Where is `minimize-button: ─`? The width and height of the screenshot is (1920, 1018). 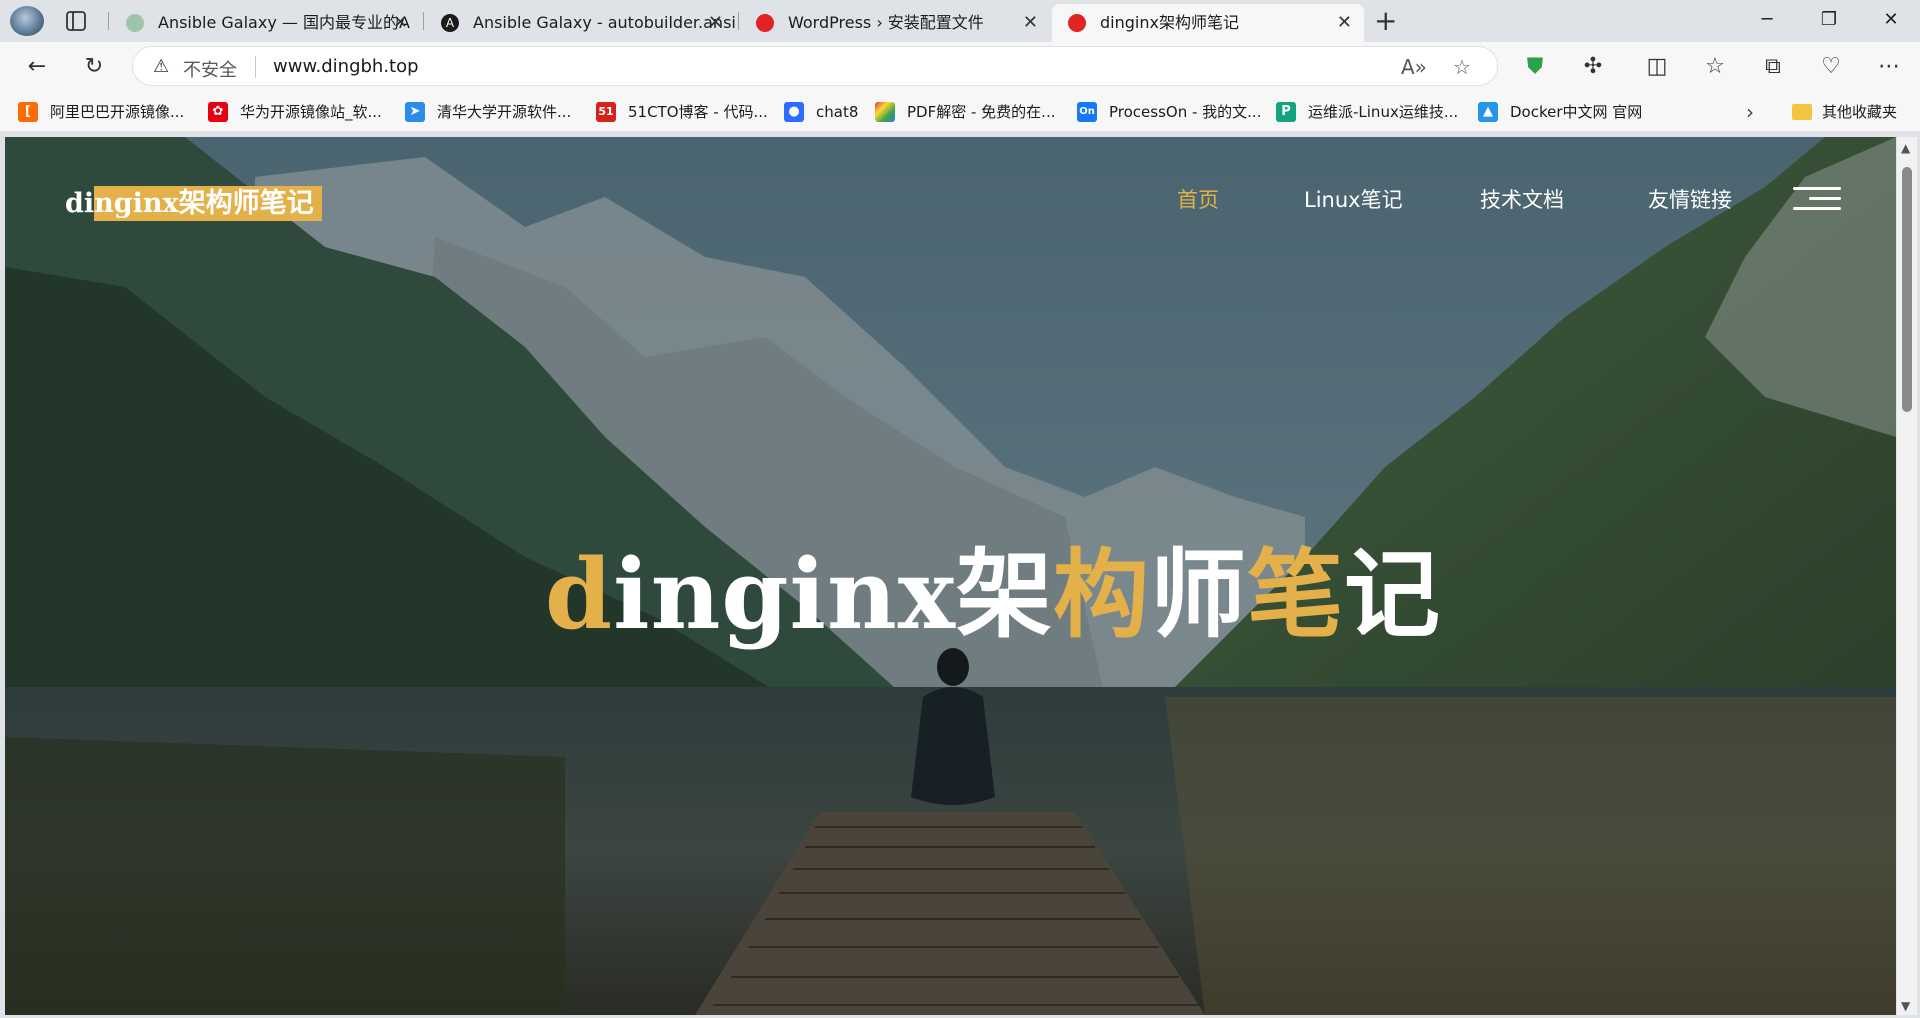 minimize-button: ─ is located at coordinates (1767, 21).